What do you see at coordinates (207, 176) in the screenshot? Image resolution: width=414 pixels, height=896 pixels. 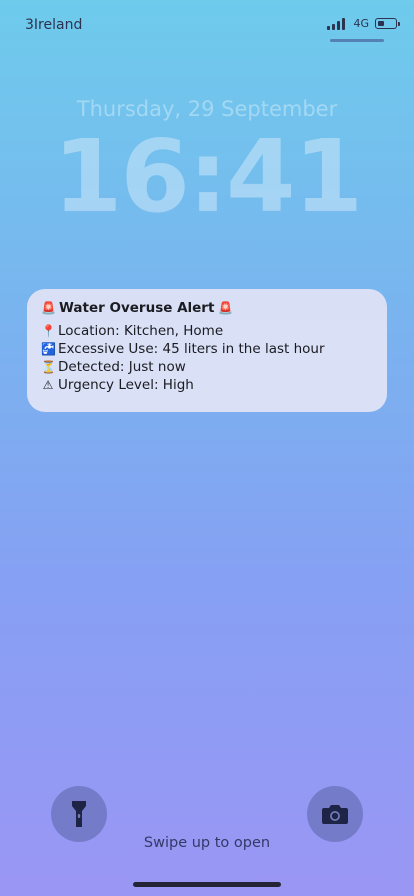 I see `lock-screen-clock: 16:41` at bounding box center [207, 176].